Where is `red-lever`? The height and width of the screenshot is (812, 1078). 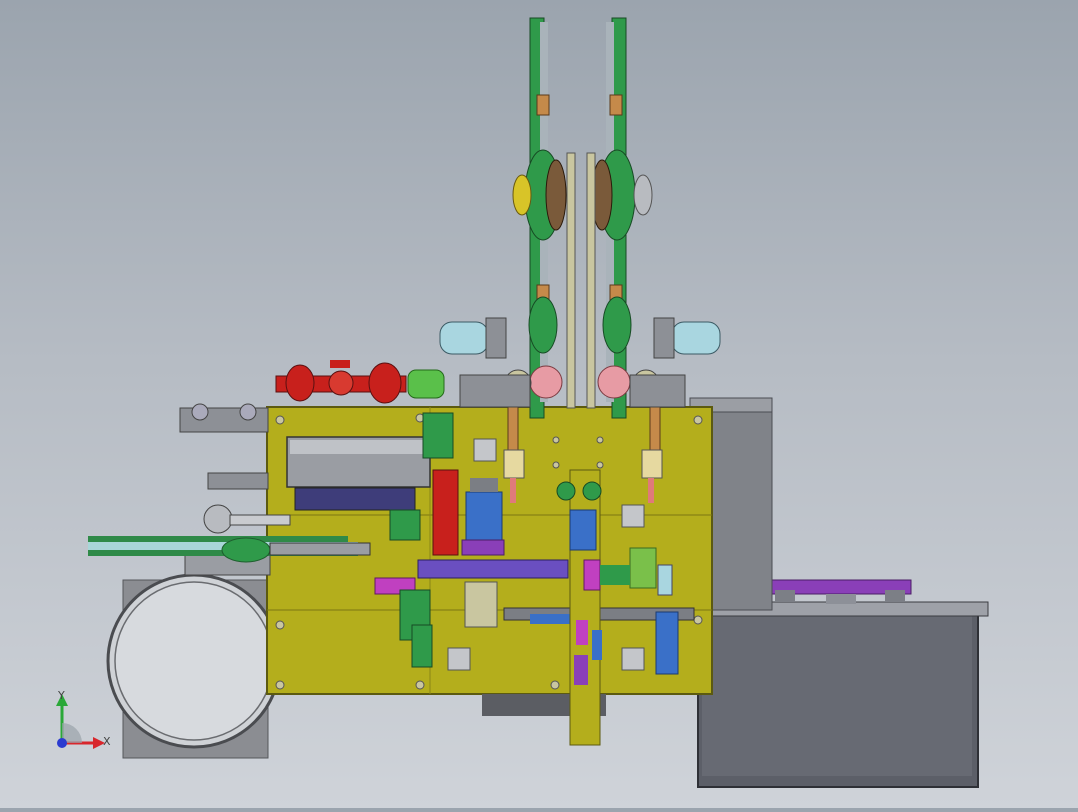 red-lever is located at coordinates (445, 512).